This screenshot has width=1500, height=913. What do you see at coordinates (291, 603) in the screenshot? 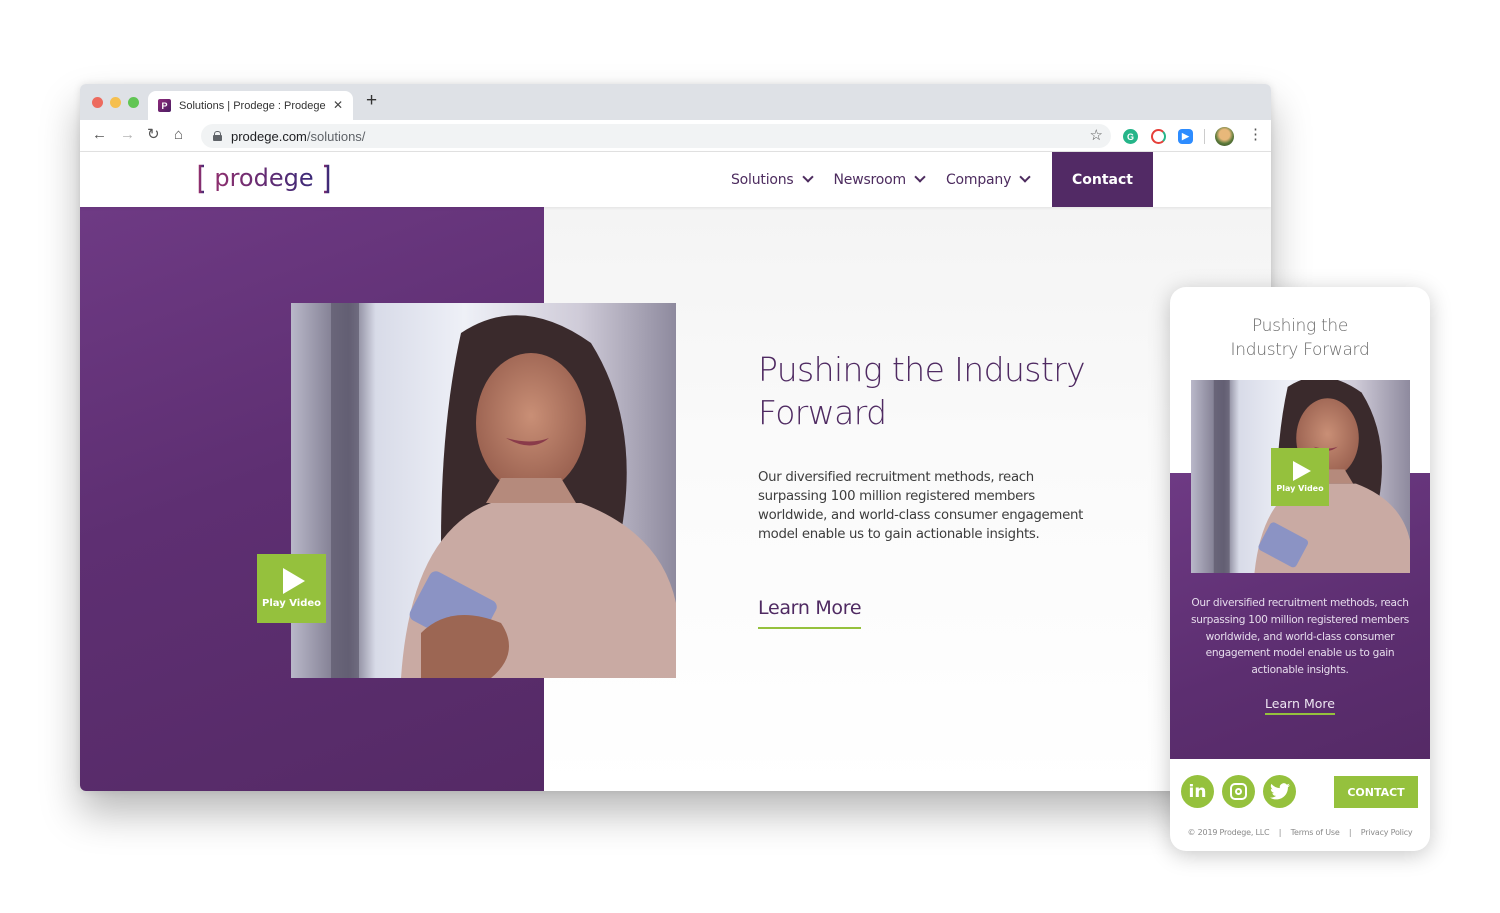
I see `play-video-label: Play Video` at bounding box center [291, 603].